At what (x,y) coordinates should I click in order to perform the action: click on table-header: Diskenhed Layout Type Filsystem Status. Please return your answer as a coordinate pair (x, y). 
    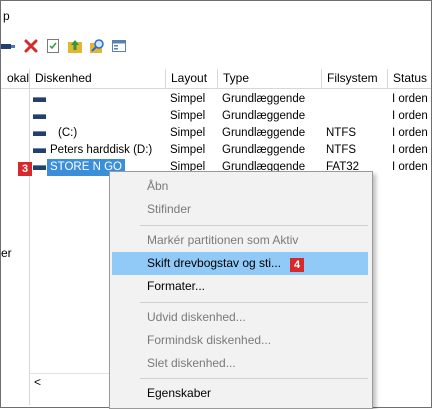
    Looking at the image, I should click on (230, 79).